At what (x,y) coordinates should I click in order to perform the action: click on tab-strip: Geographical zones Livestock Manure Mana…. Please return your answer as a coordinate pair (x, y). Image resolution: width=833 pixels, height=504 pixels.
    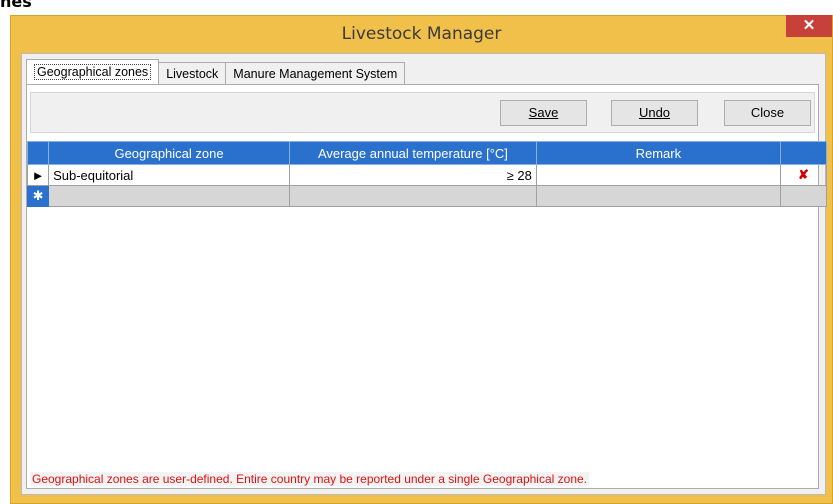
    Looking at the image, I should click on (216, 71).